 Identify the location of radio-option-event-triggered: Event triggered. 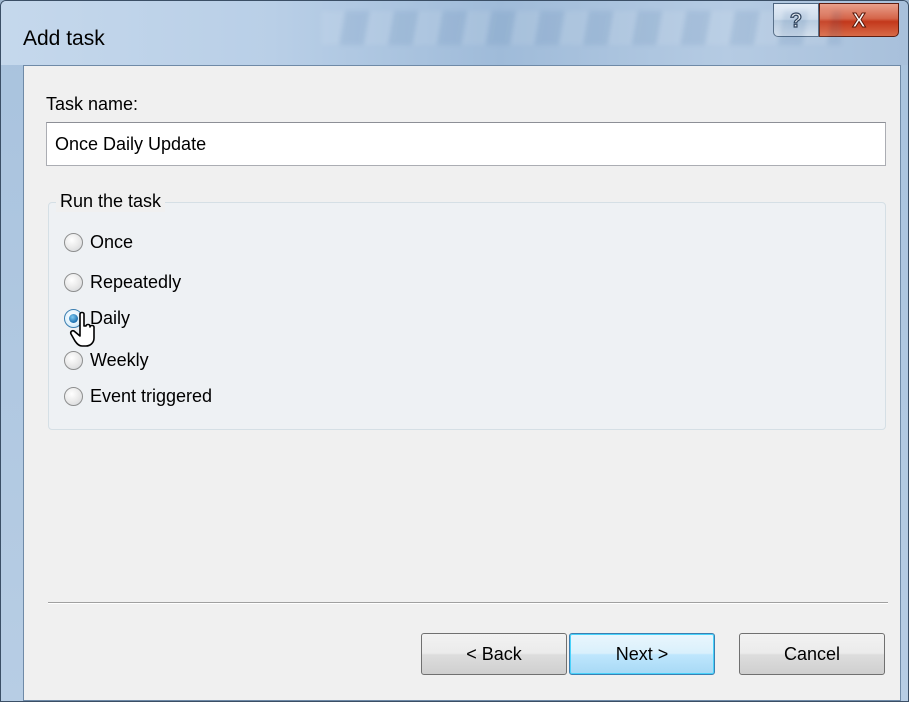
(138, 396).